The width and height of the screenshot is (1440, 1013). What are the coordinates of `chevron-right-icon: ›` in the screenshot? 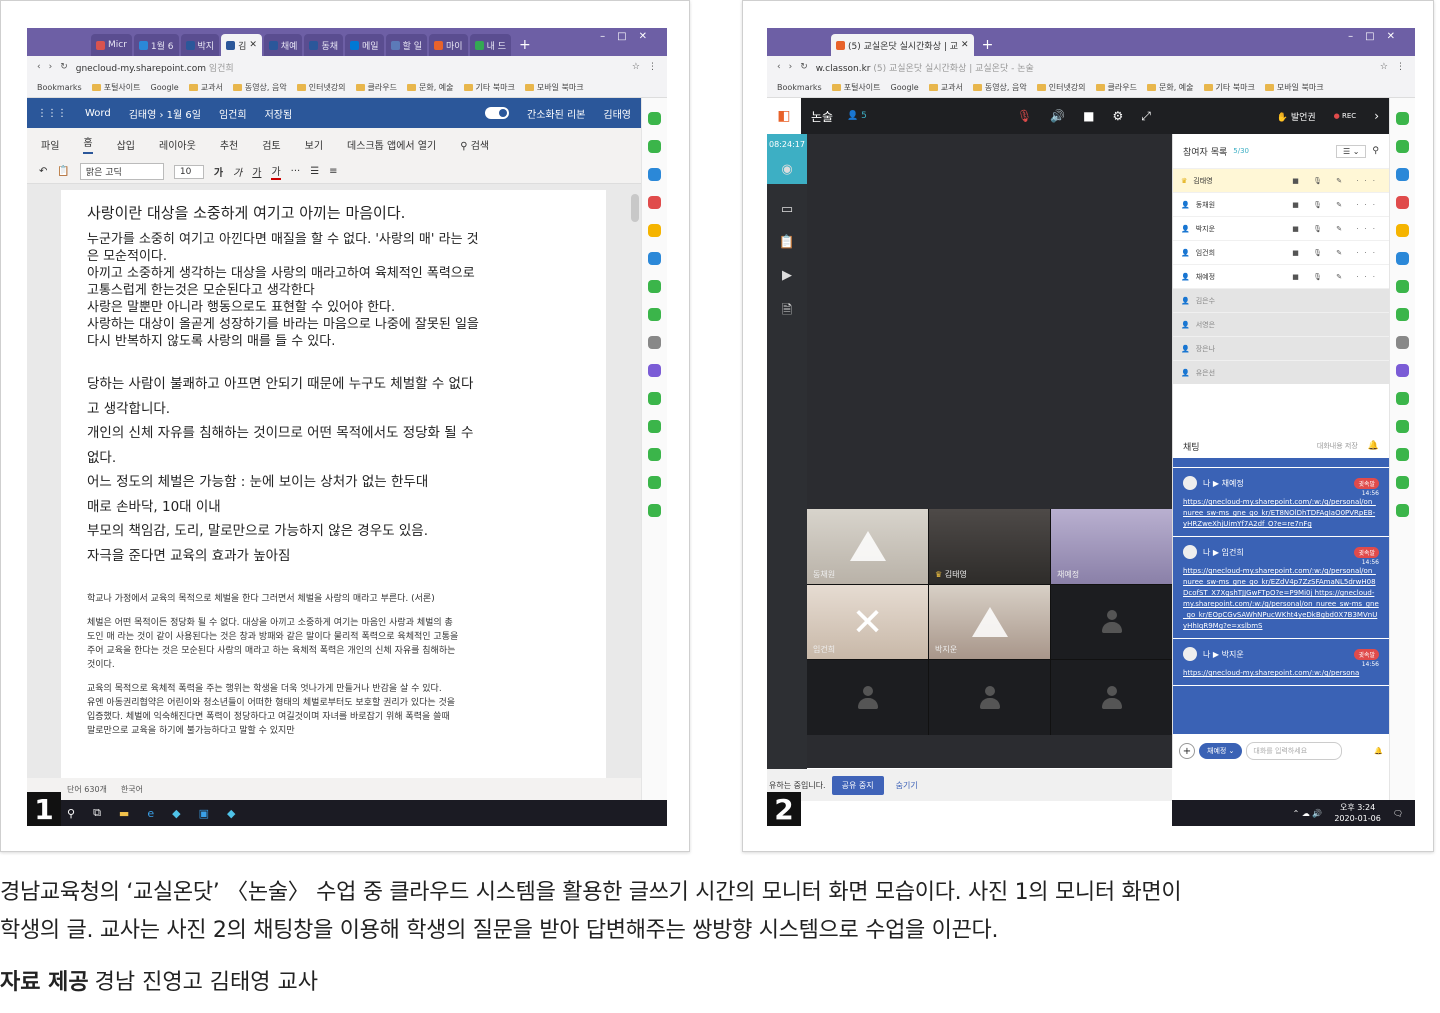 It's located at (1376, 116).